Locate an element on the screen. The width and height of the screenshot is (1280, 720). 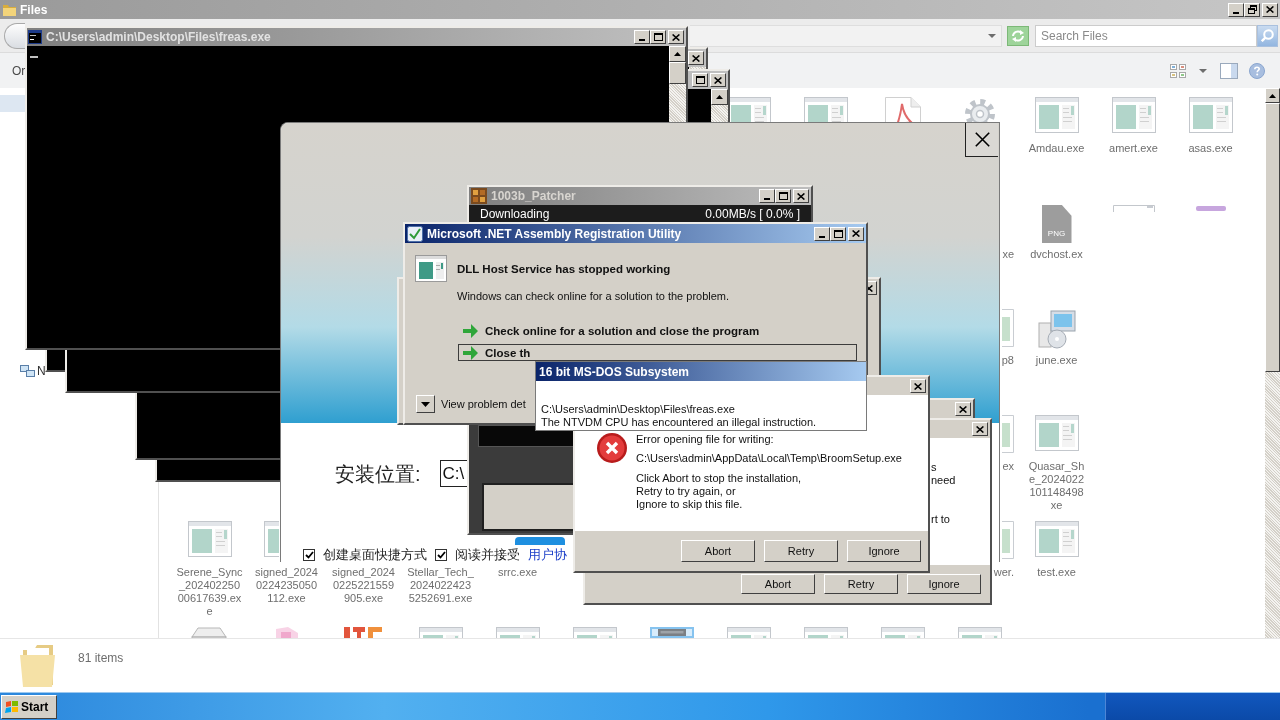
file-label: Stellar_Tech_20240224235252691.exe is located at coordinates (440, 585).